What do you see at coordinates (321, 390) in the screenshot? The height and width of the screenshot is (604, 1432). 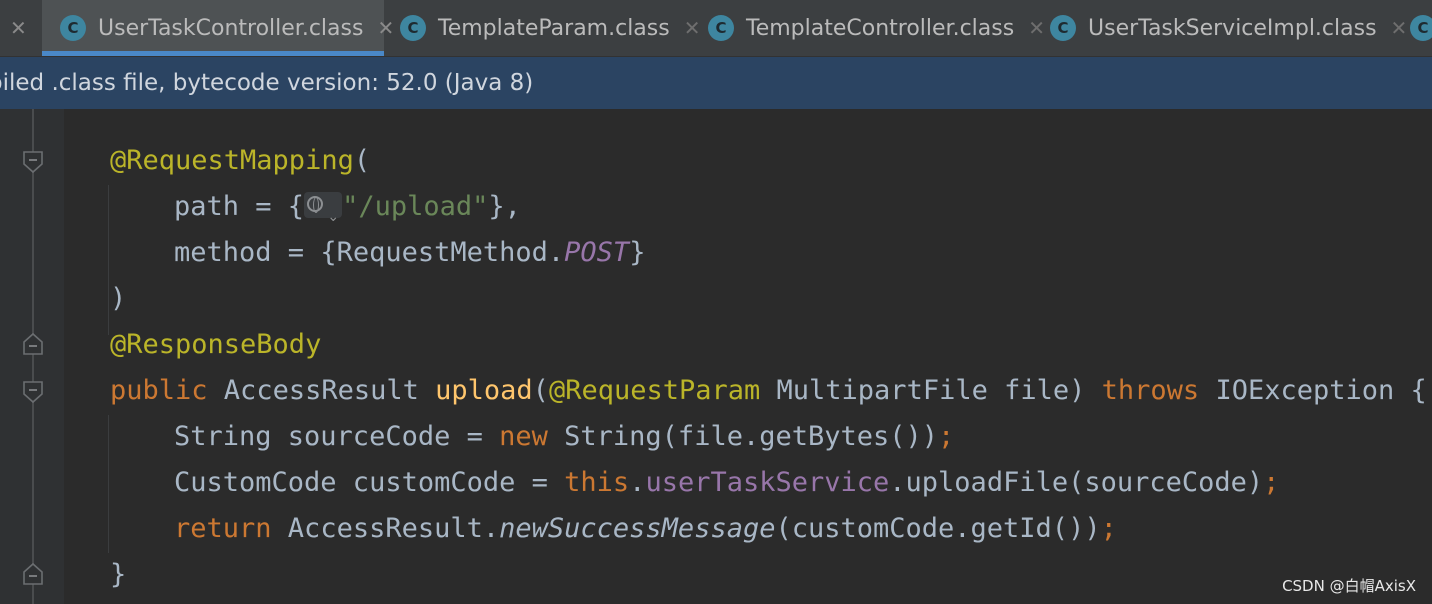 I see `return-type: AccessResult` at bounding box center [321, 390].